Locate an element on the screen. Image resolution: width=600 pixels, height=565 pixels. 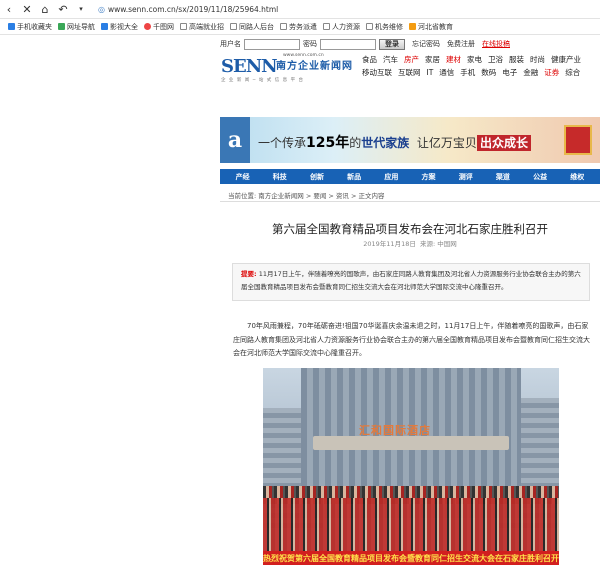
bookmark-item: 同路人后台 is located at coordinates (252, 27).